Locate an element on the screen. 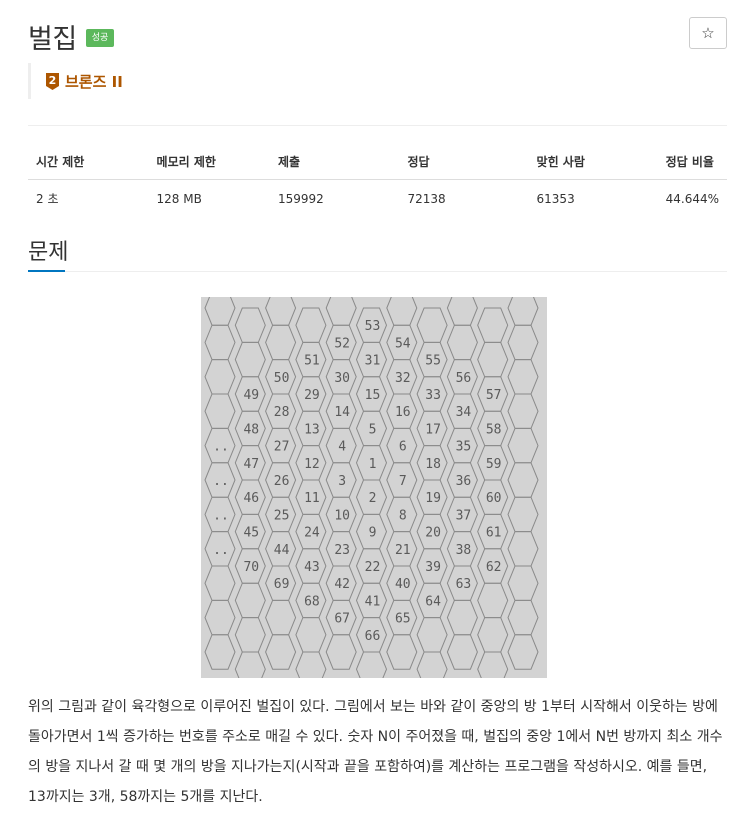 Image resolution: width=750 pixels, height=816 pixels. hex-number: 9 is located at coordinates (373, 533).